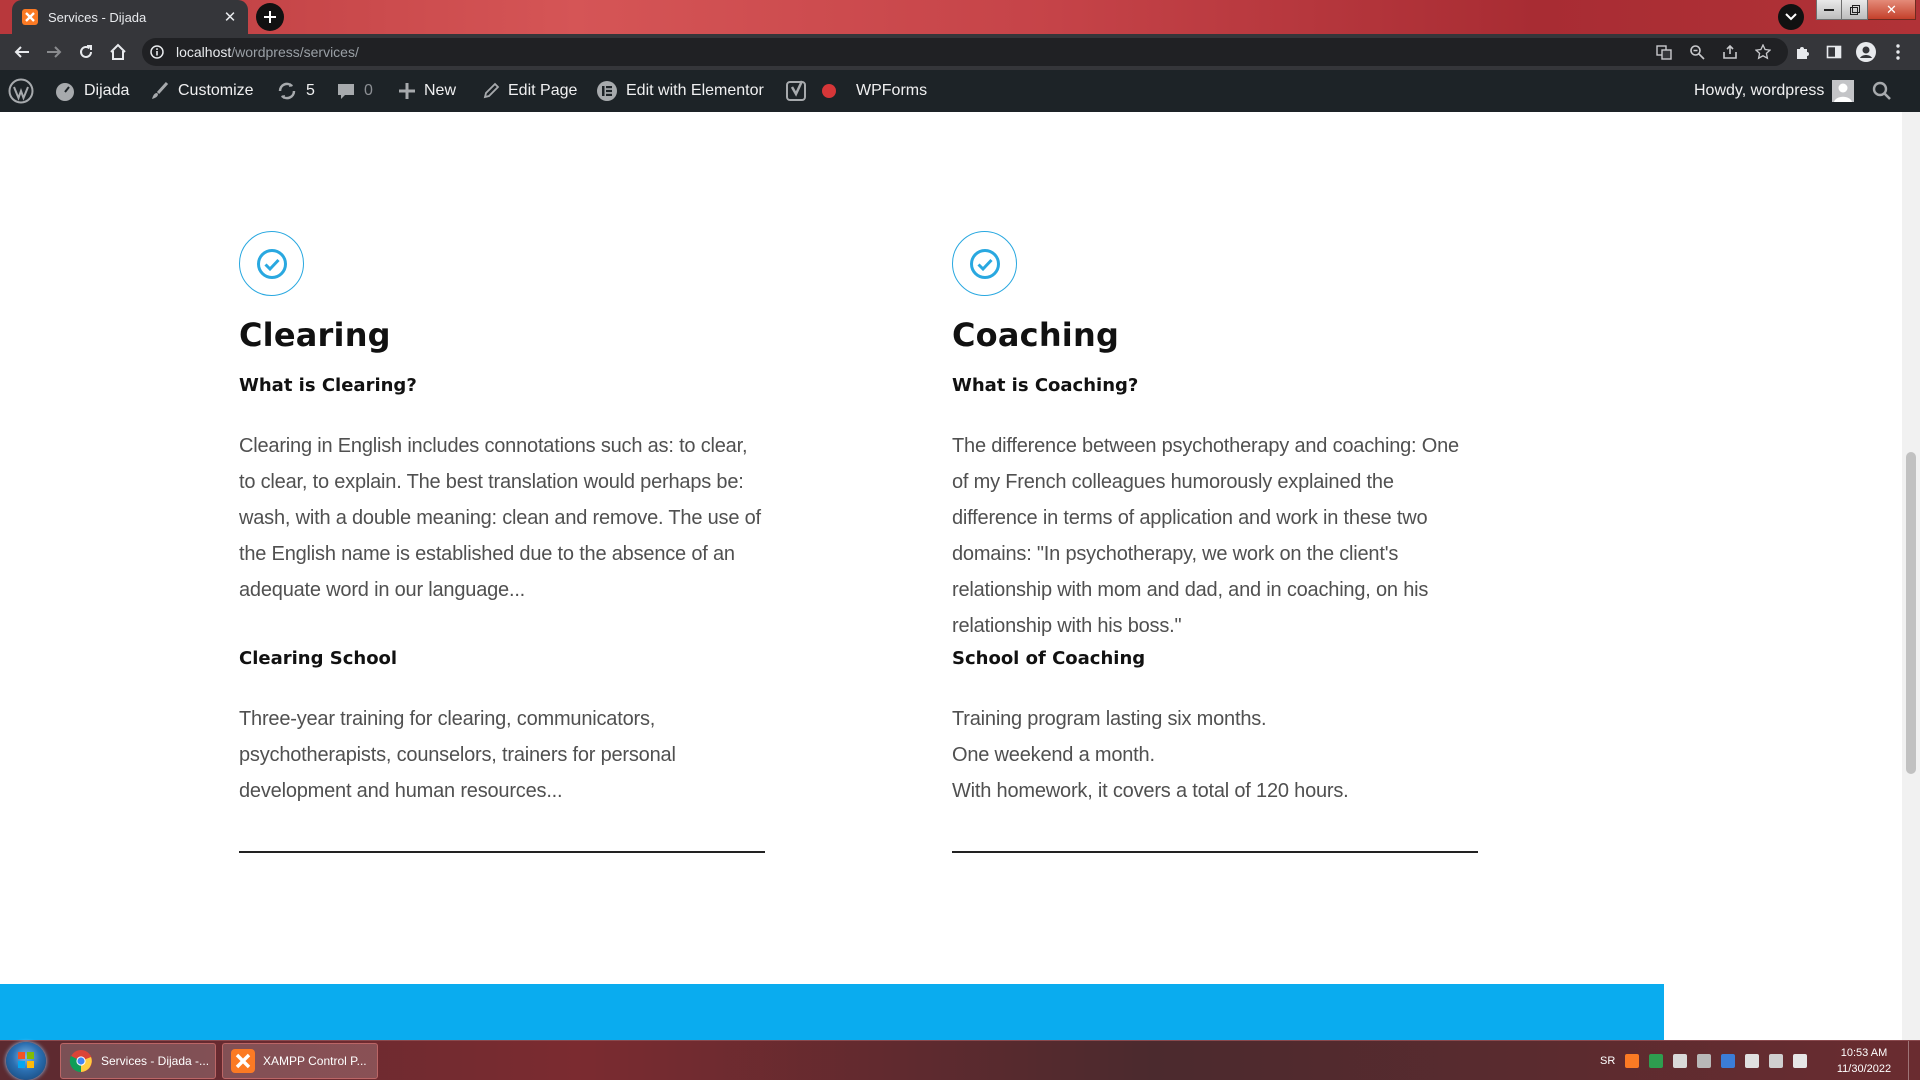  What do you see at coordinates (243, 1061) in the screenshot?
I see `xampp-logo-icon` at bounding box center [243, 1061].